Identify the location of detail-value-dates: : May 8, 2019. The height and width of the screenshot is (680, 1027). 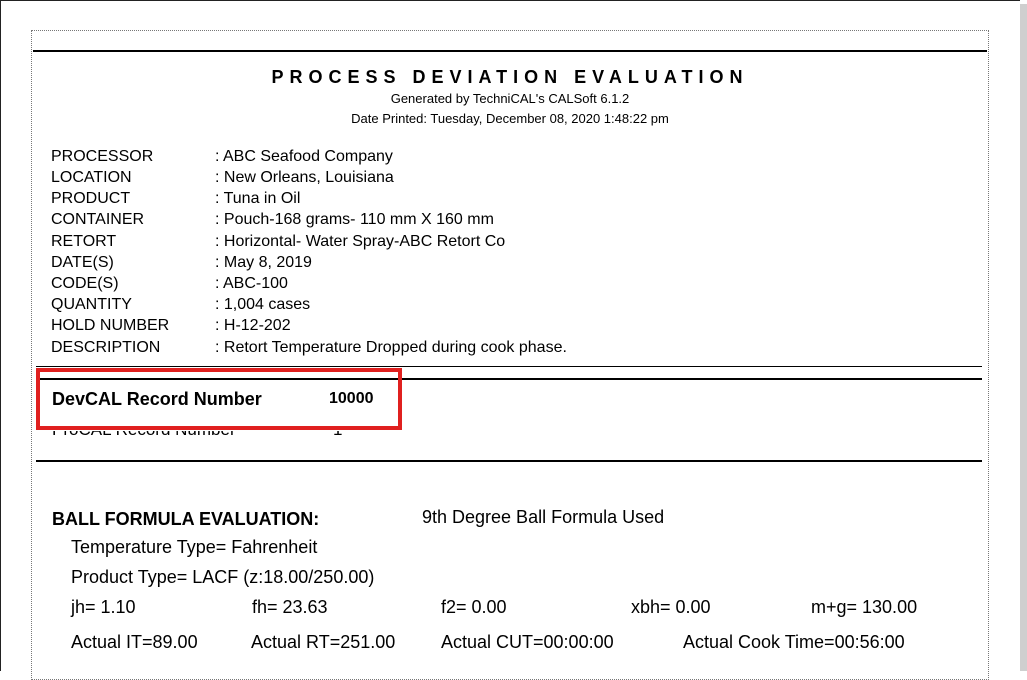
(263, 262).